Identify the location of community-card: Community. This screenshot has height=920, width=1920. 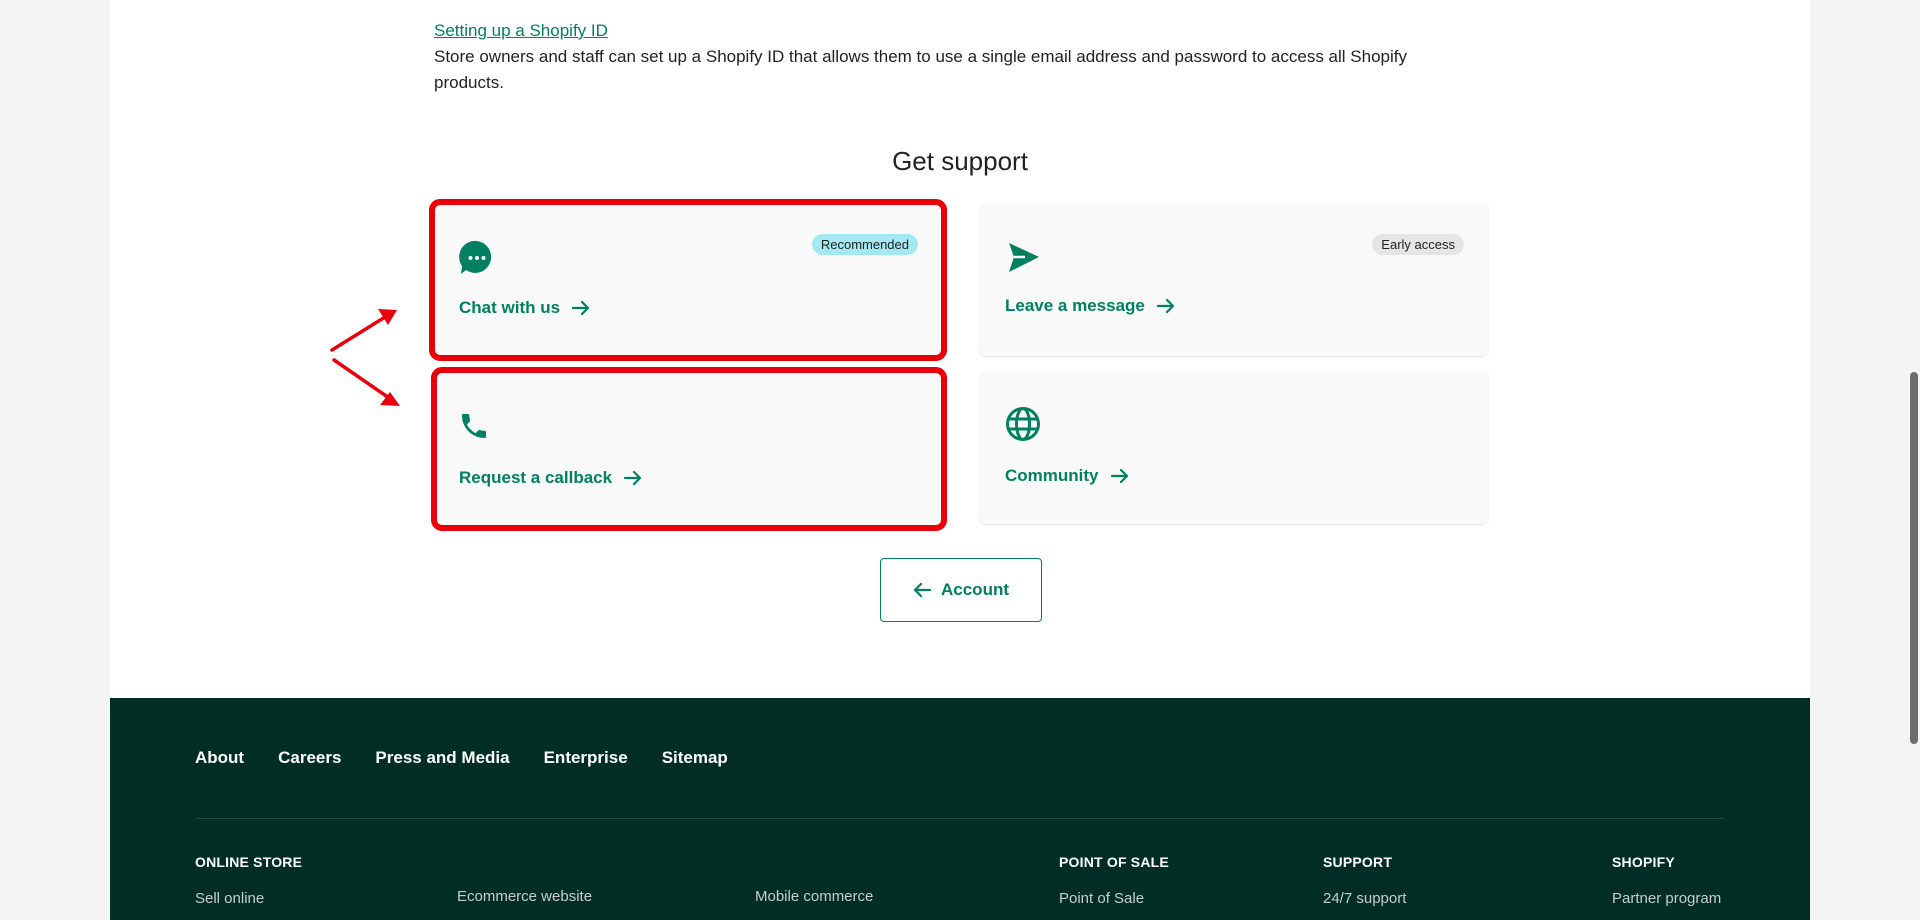
(1234, 448).